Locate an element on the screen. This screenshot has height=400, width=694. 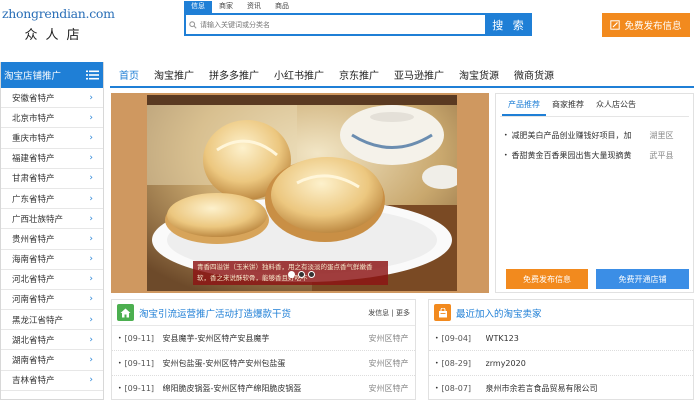
nav-item-xiaohongshu: 小红书推广 is located at coordinates (299, 74).